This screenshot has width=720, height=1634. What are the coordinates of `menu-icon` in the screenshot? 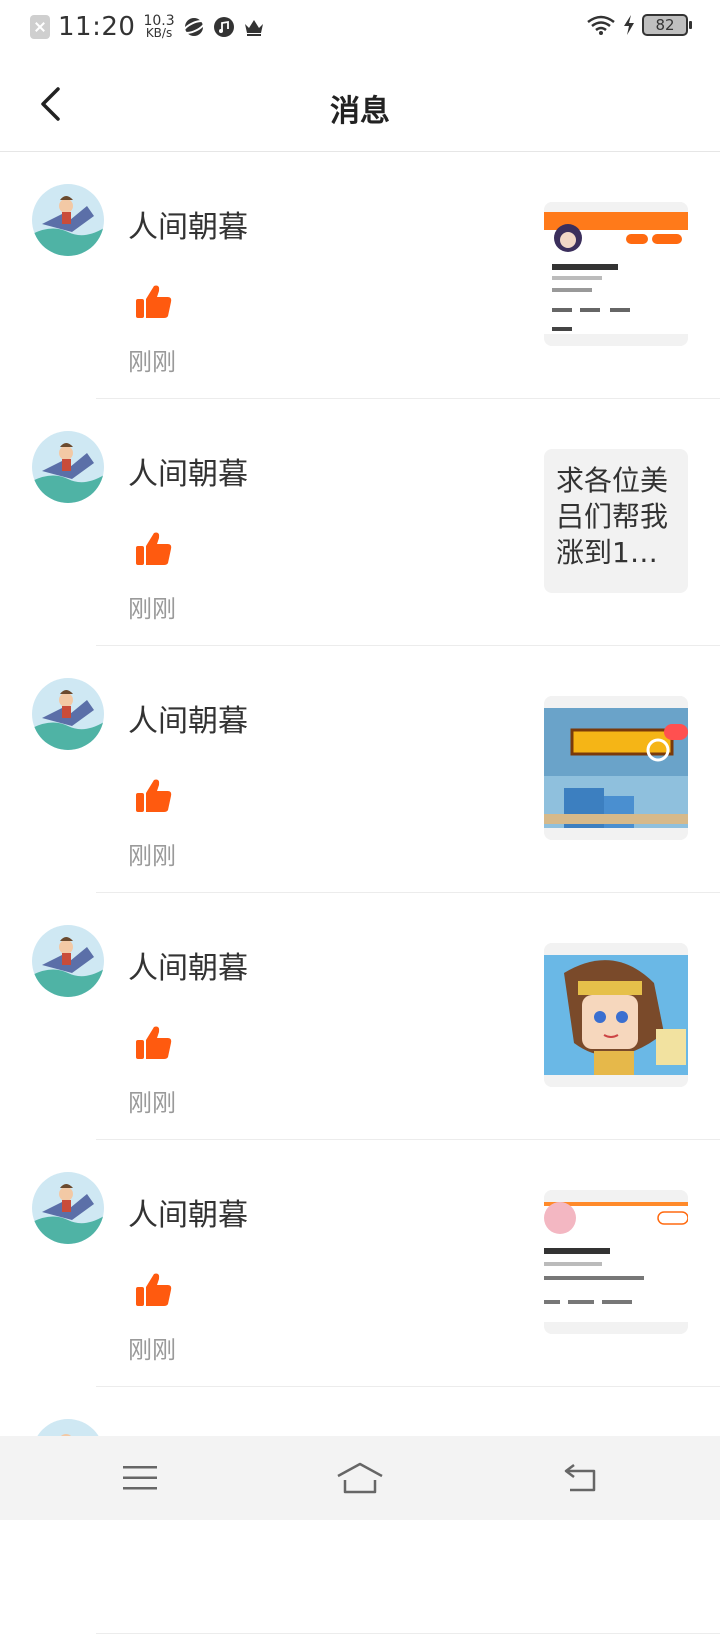 It's located at (140, 1478).